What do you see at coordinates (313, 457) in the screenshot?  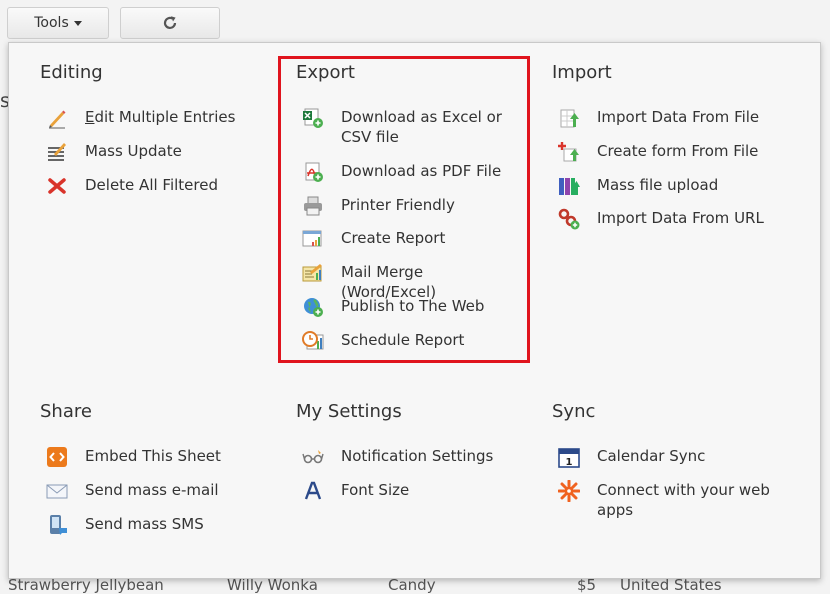 I see `glasses-icon` at bounding box center [313, 457].